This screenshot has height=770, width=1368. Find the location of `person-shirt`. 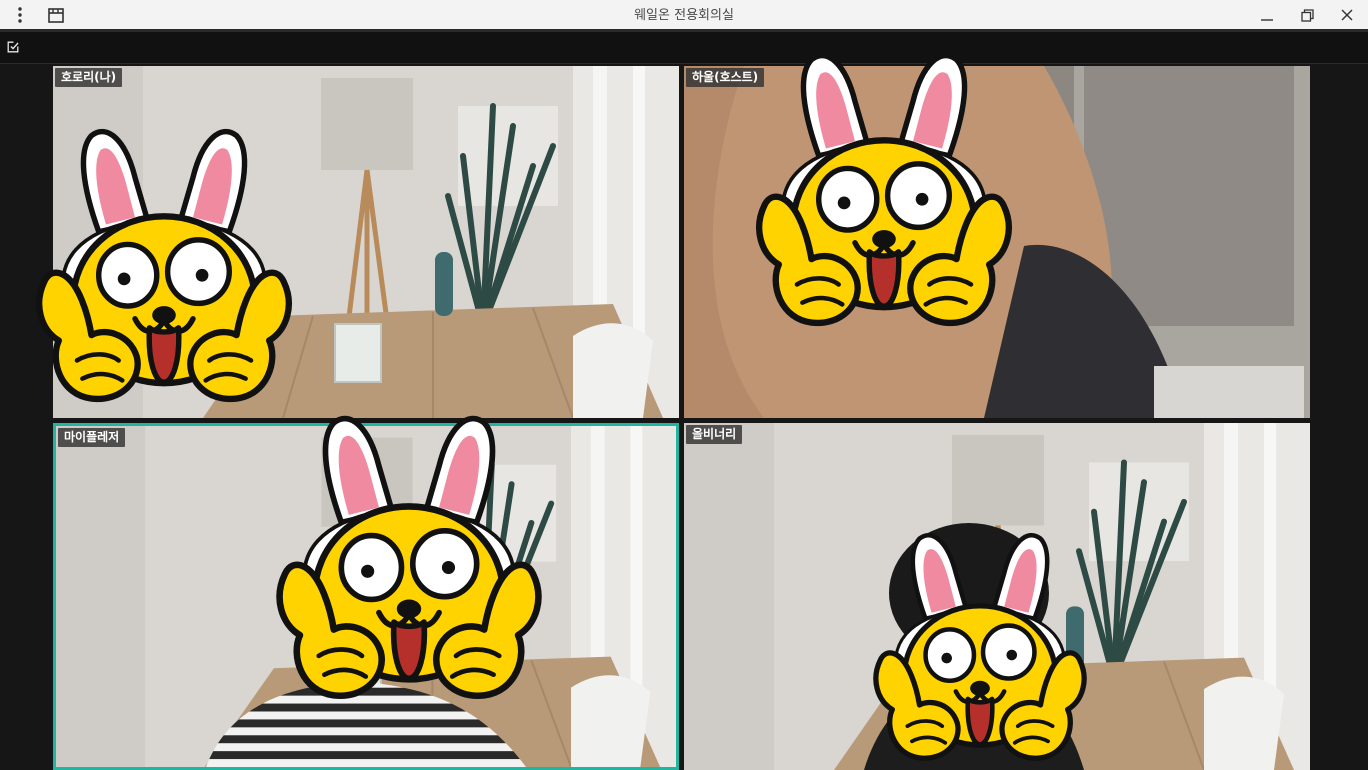

person-shirt is located at coordinates (366, 724).